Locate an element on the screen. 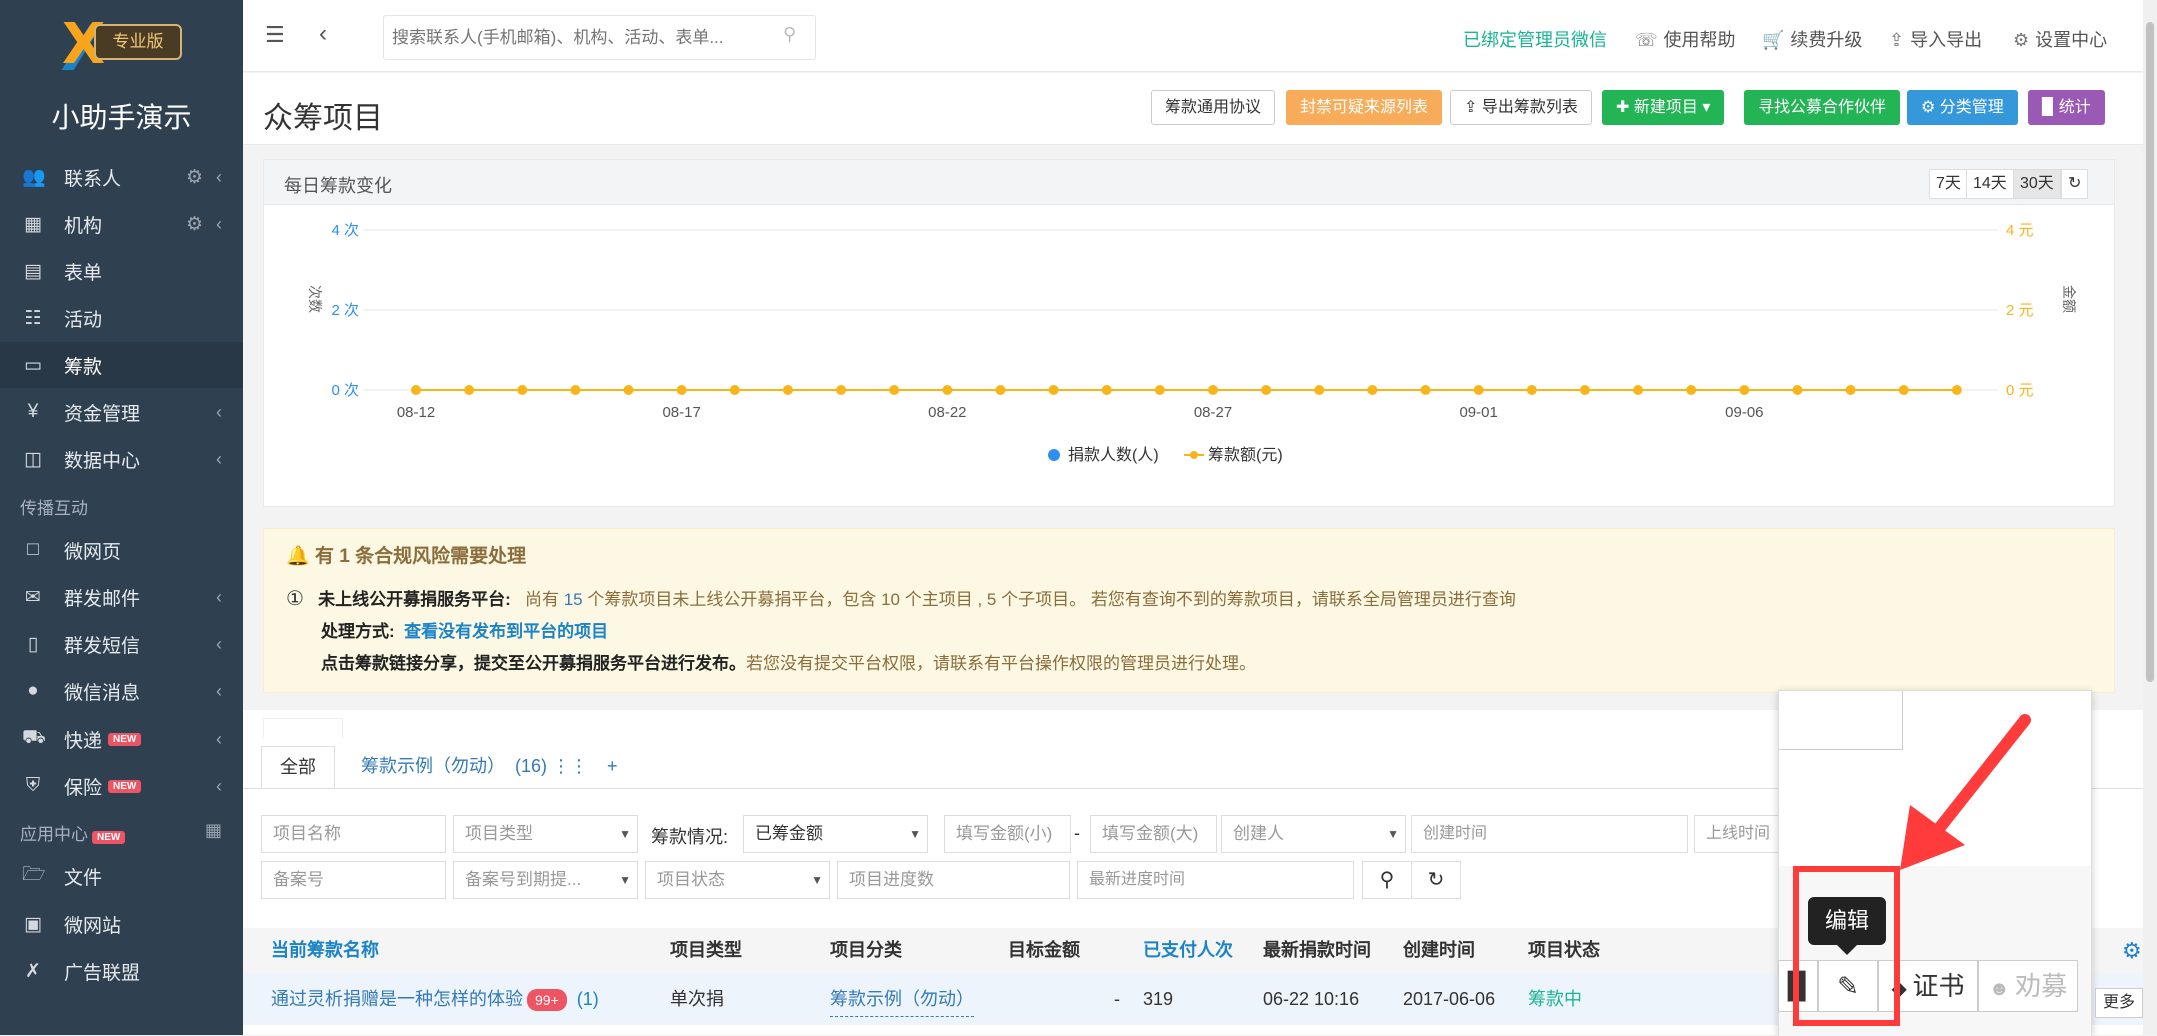 This screenshot has height=1036, width=2157. max-amount-input: 填写金额(大) is located at coordinates (1153, 834).